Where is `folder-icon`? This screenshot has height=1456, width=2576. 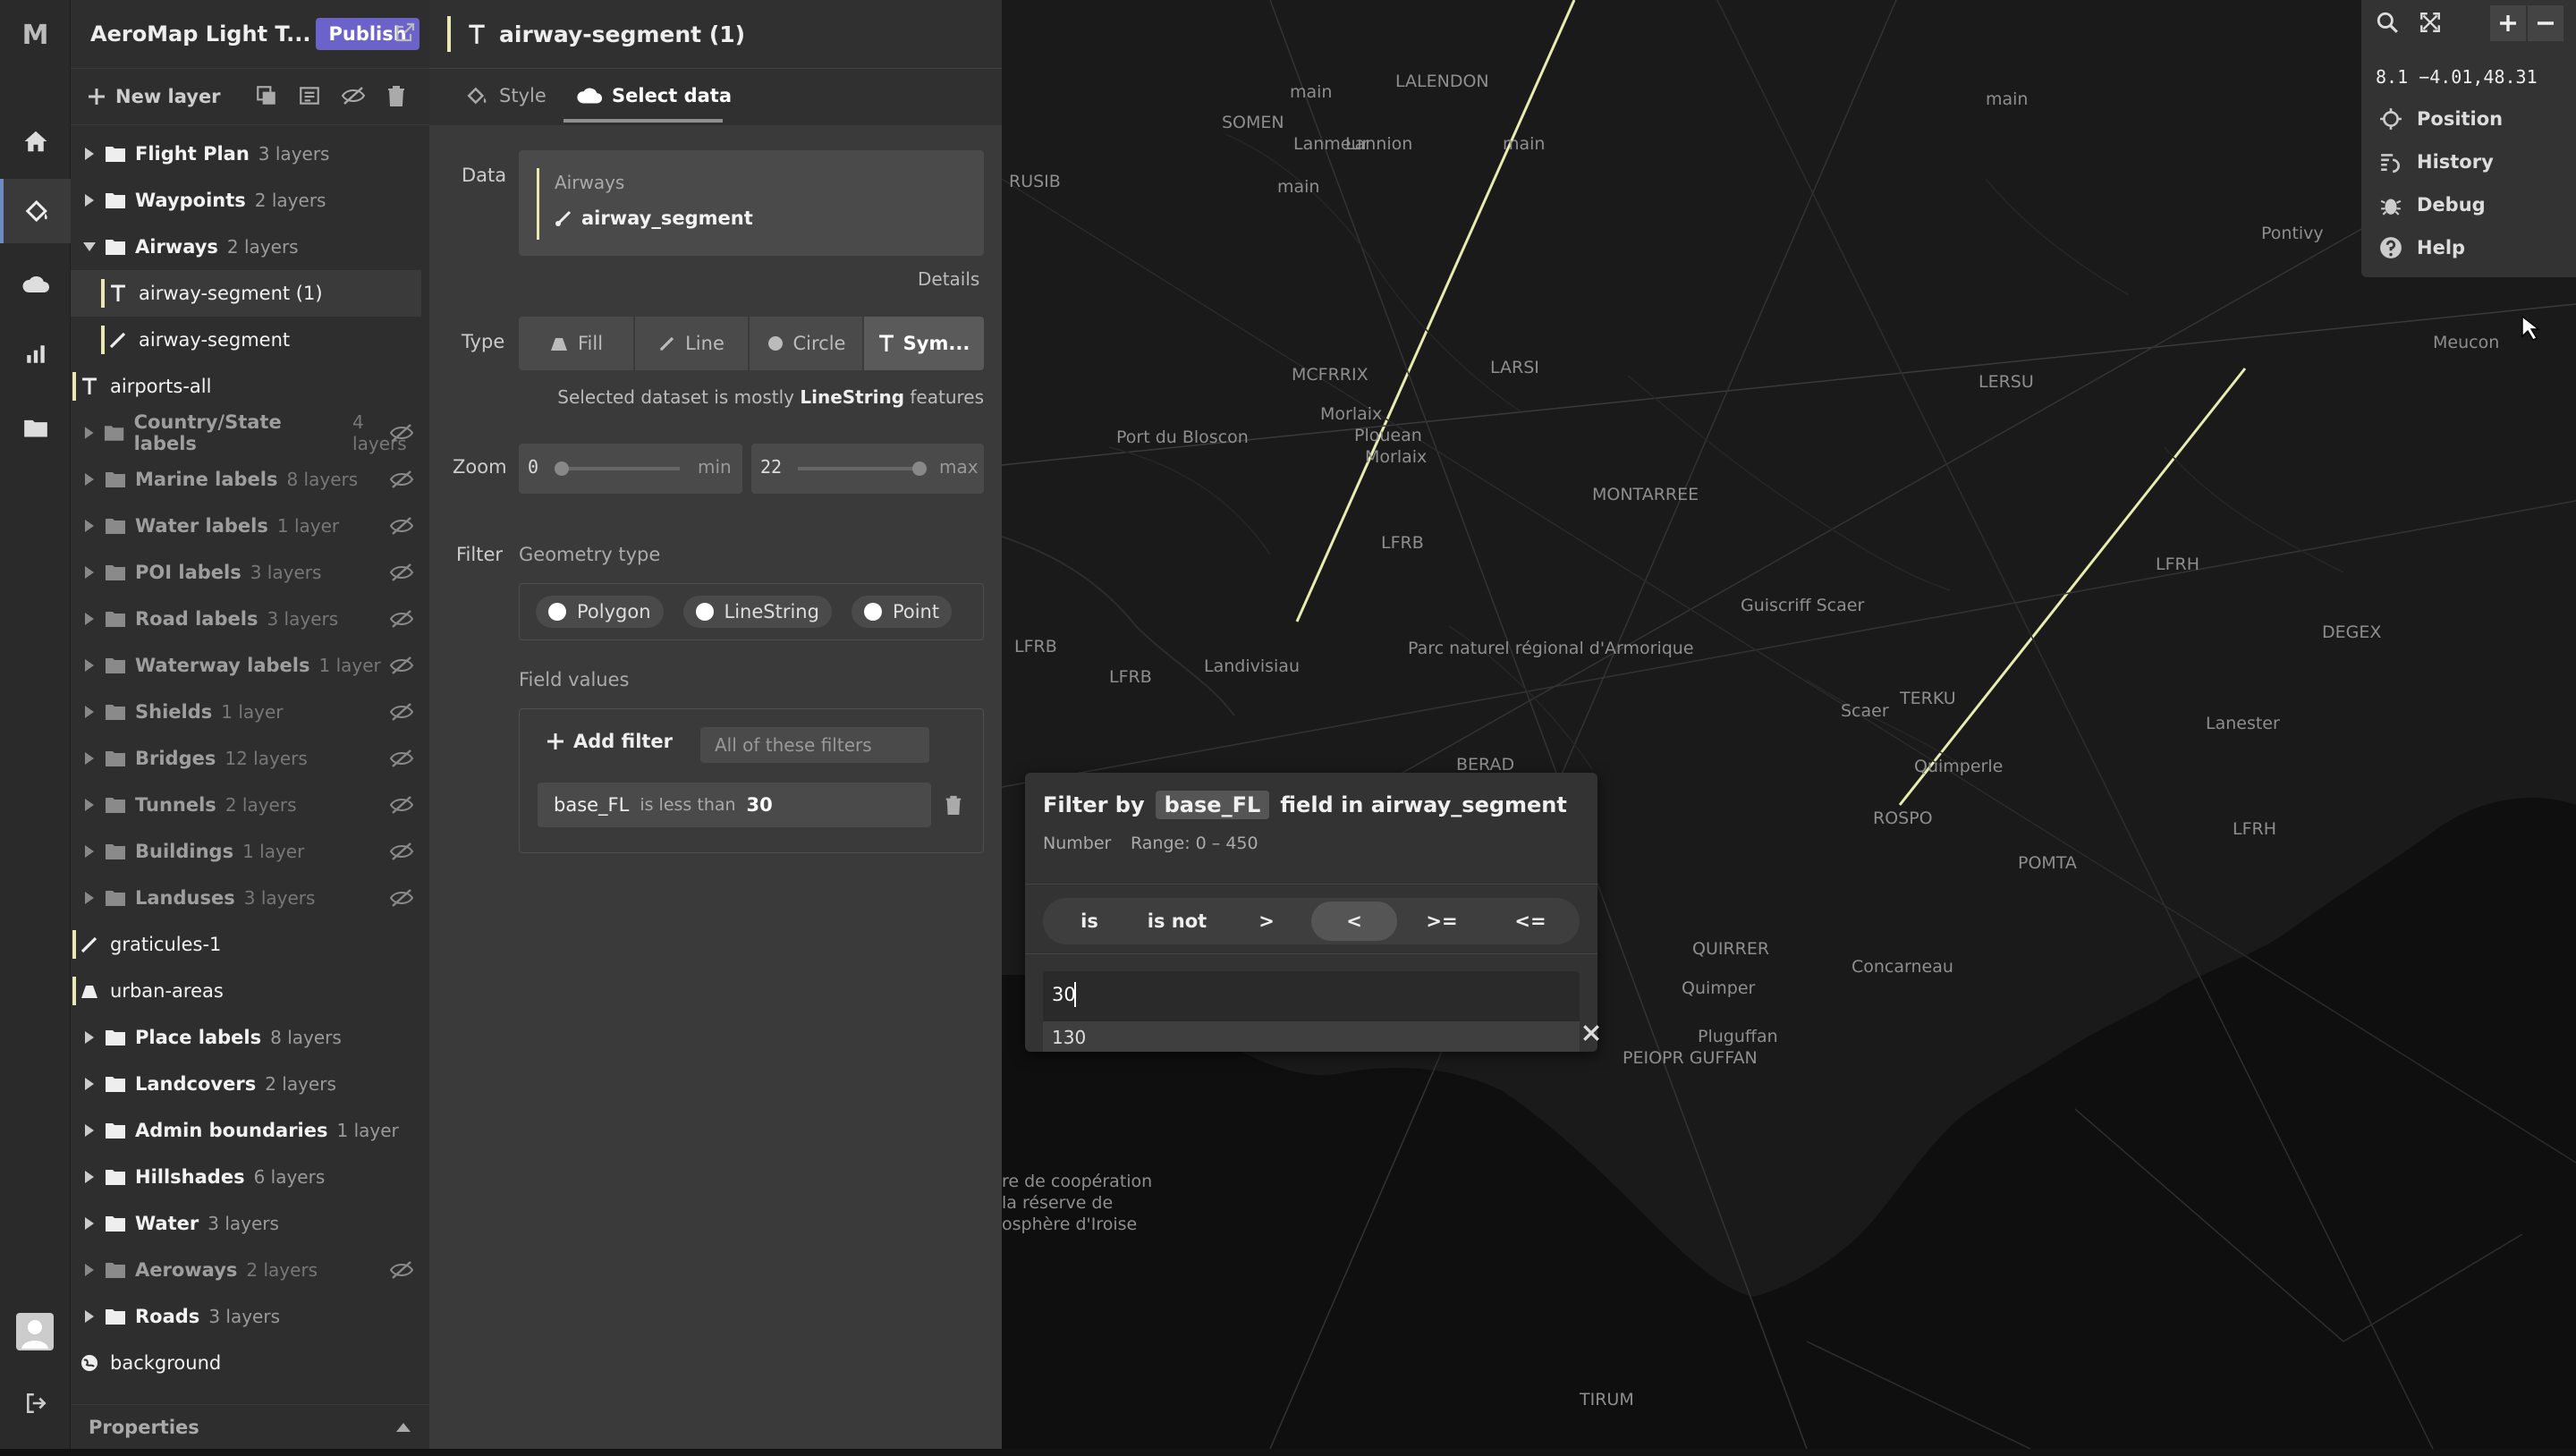 folder-icon is located at coordinates (35, 427).